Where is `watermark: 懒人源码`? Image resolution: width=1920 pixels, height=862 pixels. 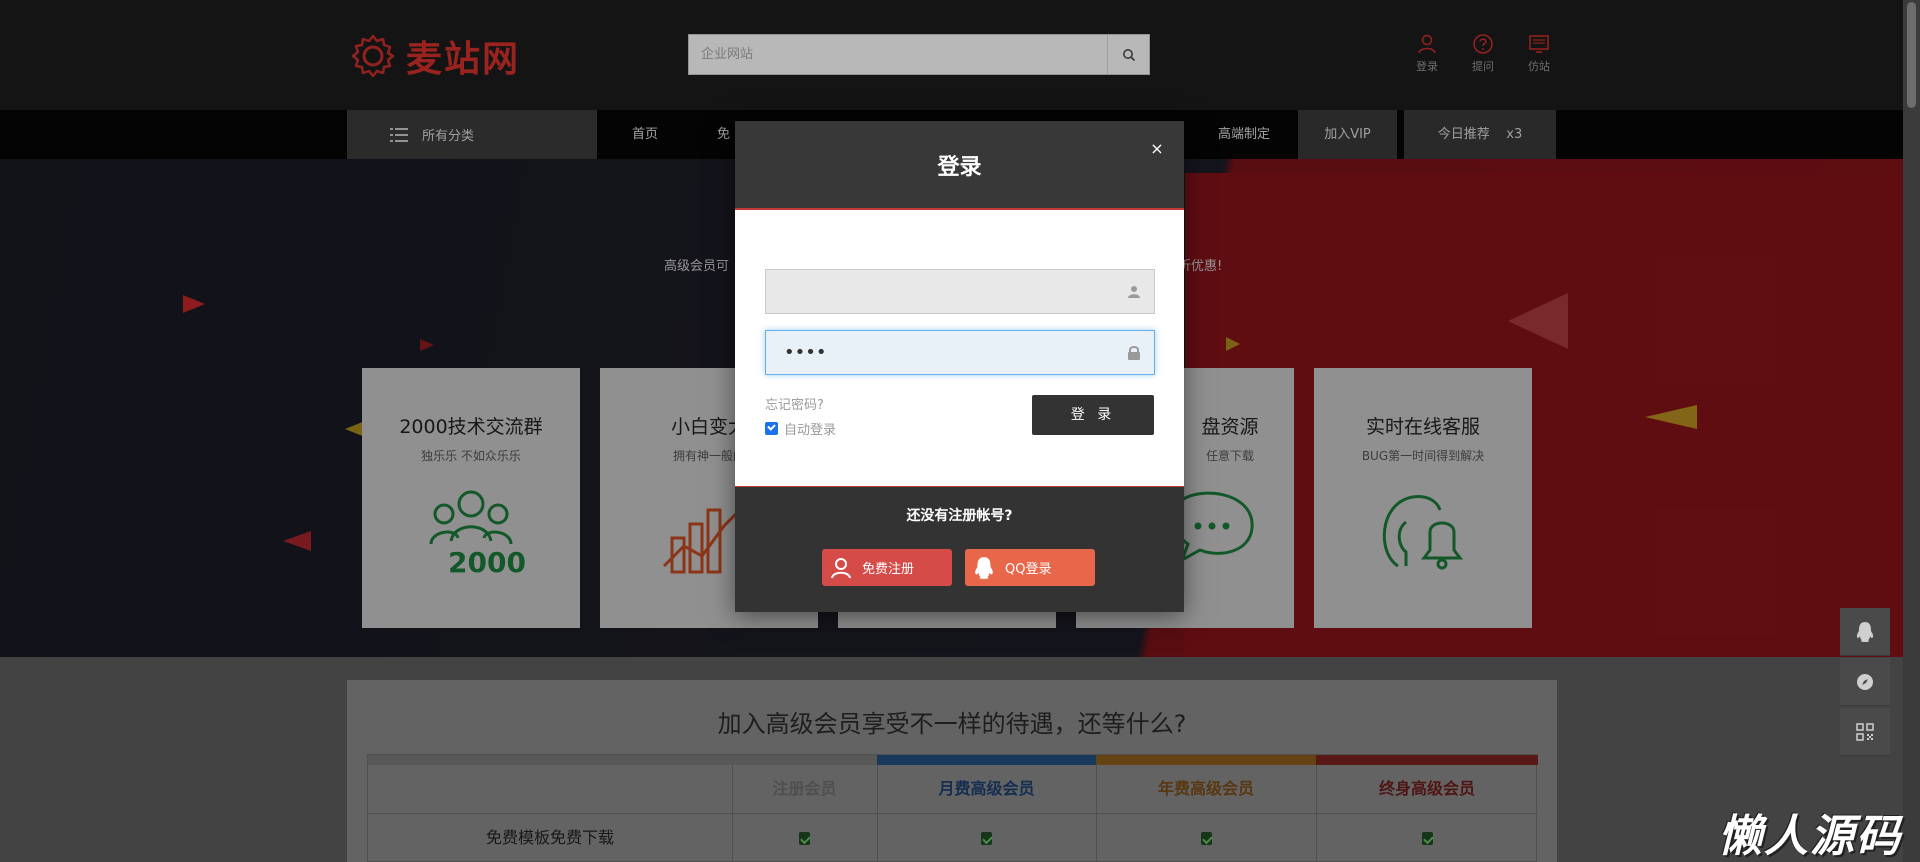
watermark: 懒人源码 is located at coordinates (1810, 836).